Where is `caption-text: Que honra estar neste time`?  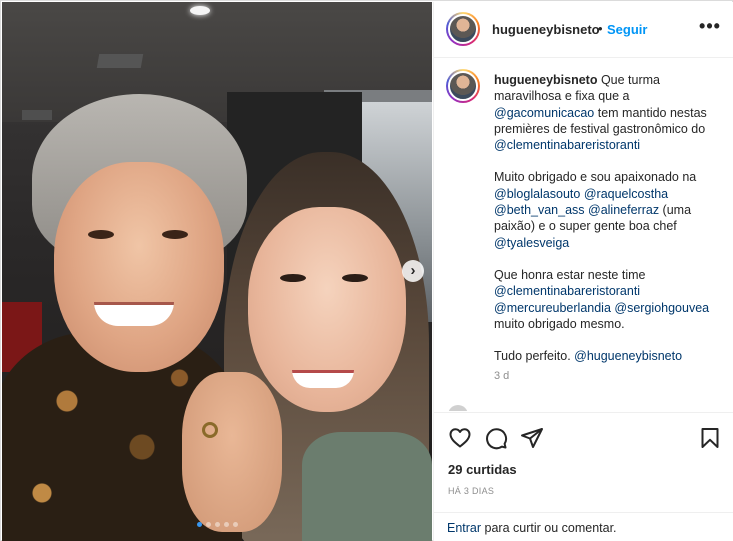 caption-text: Que honra estar neste time is located at coordinates (570, 274).